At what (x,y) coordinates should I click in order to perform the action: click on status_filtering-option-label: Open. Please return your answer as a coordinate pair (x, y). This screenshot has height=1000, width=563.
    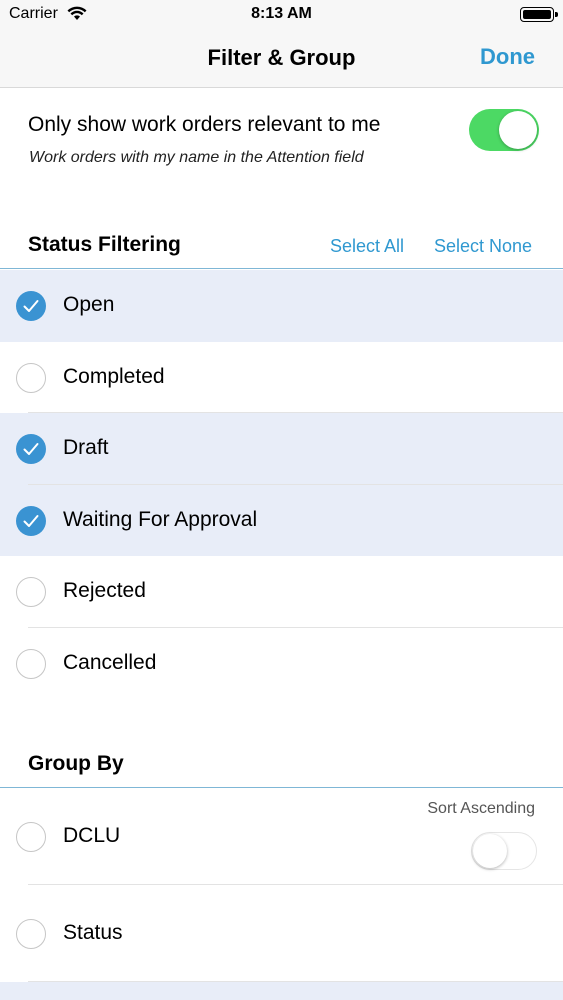
    Looking at the image, I should click on (89, 304).